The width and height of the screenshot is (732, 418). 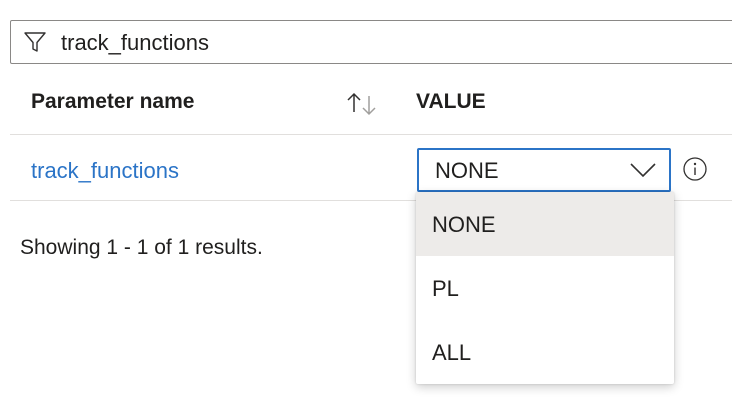 What do you see at coordinates (643, 170) in the screenshot?
I see `chevron-down-icon` at bounding box center [643, 170].